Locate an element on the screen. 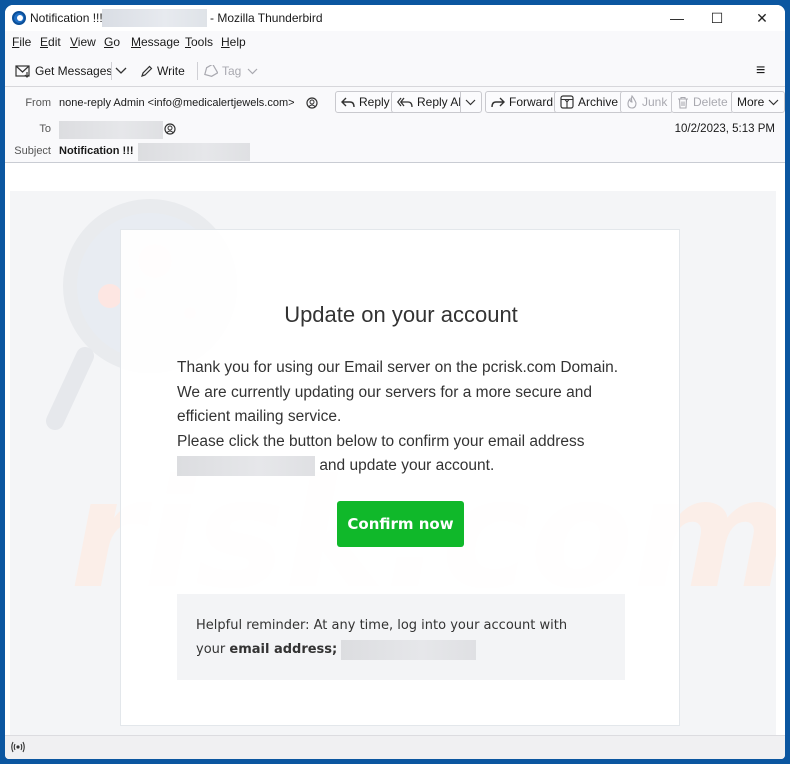 The width and height of the screenshot is (790, 764). reminder-line: your email address; is located at coordinates (381, 650).